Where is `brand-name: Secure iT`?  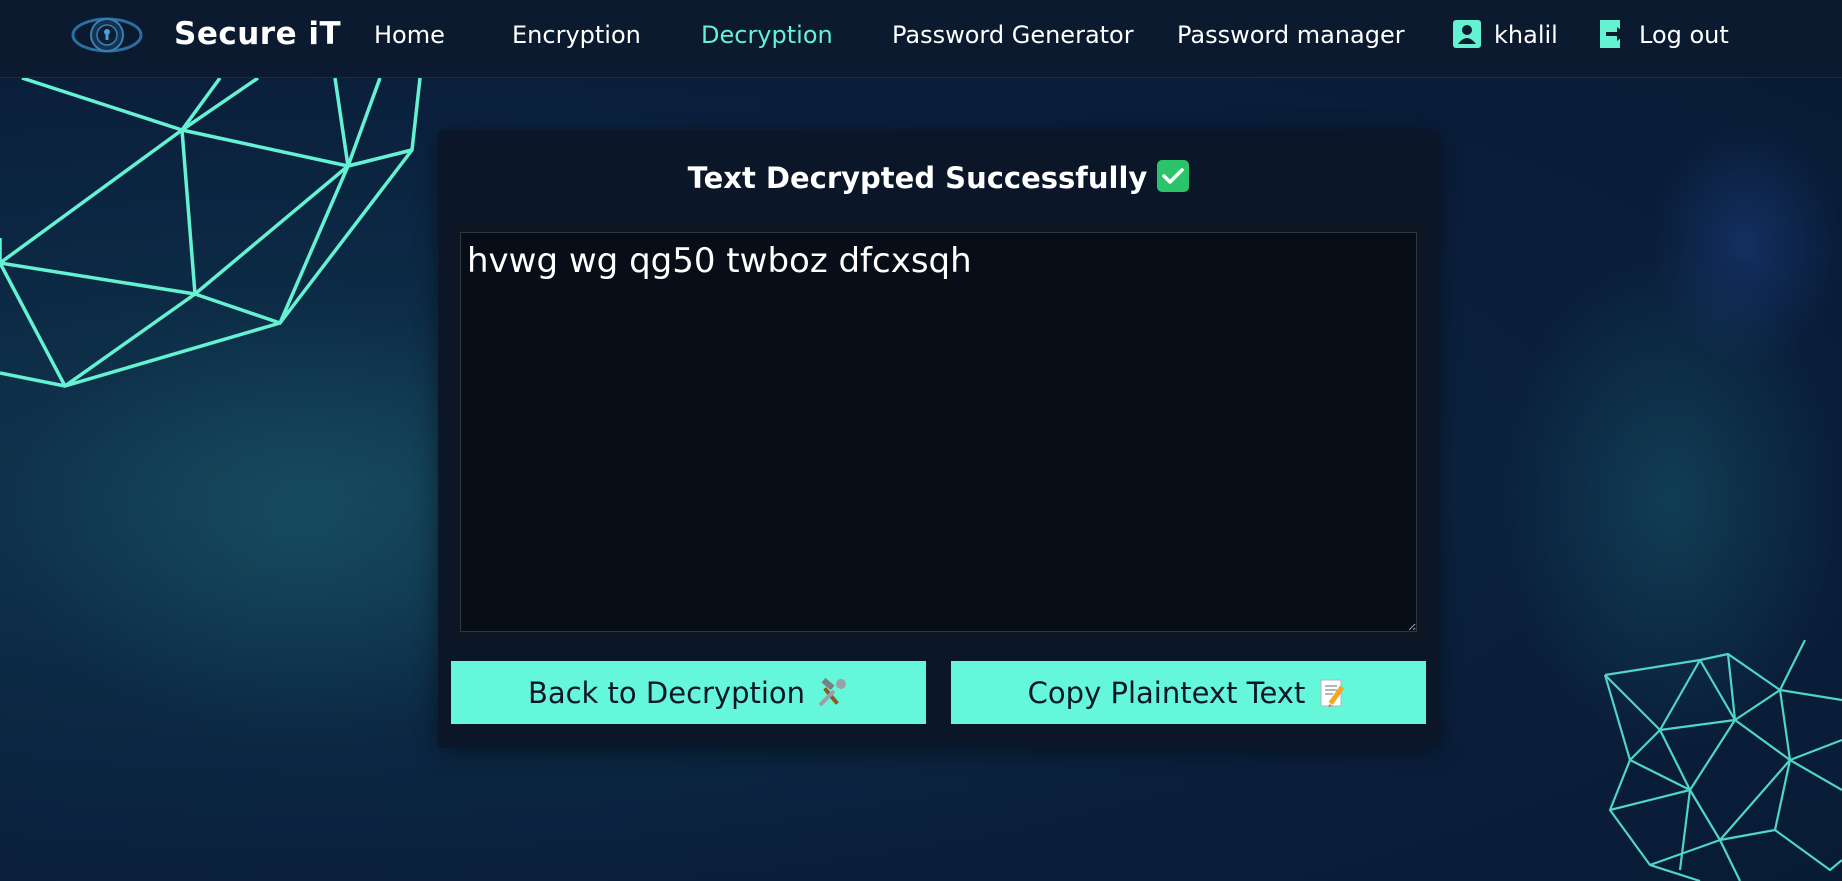 brand-name: Secure iT is located at coordinates (257, 34).